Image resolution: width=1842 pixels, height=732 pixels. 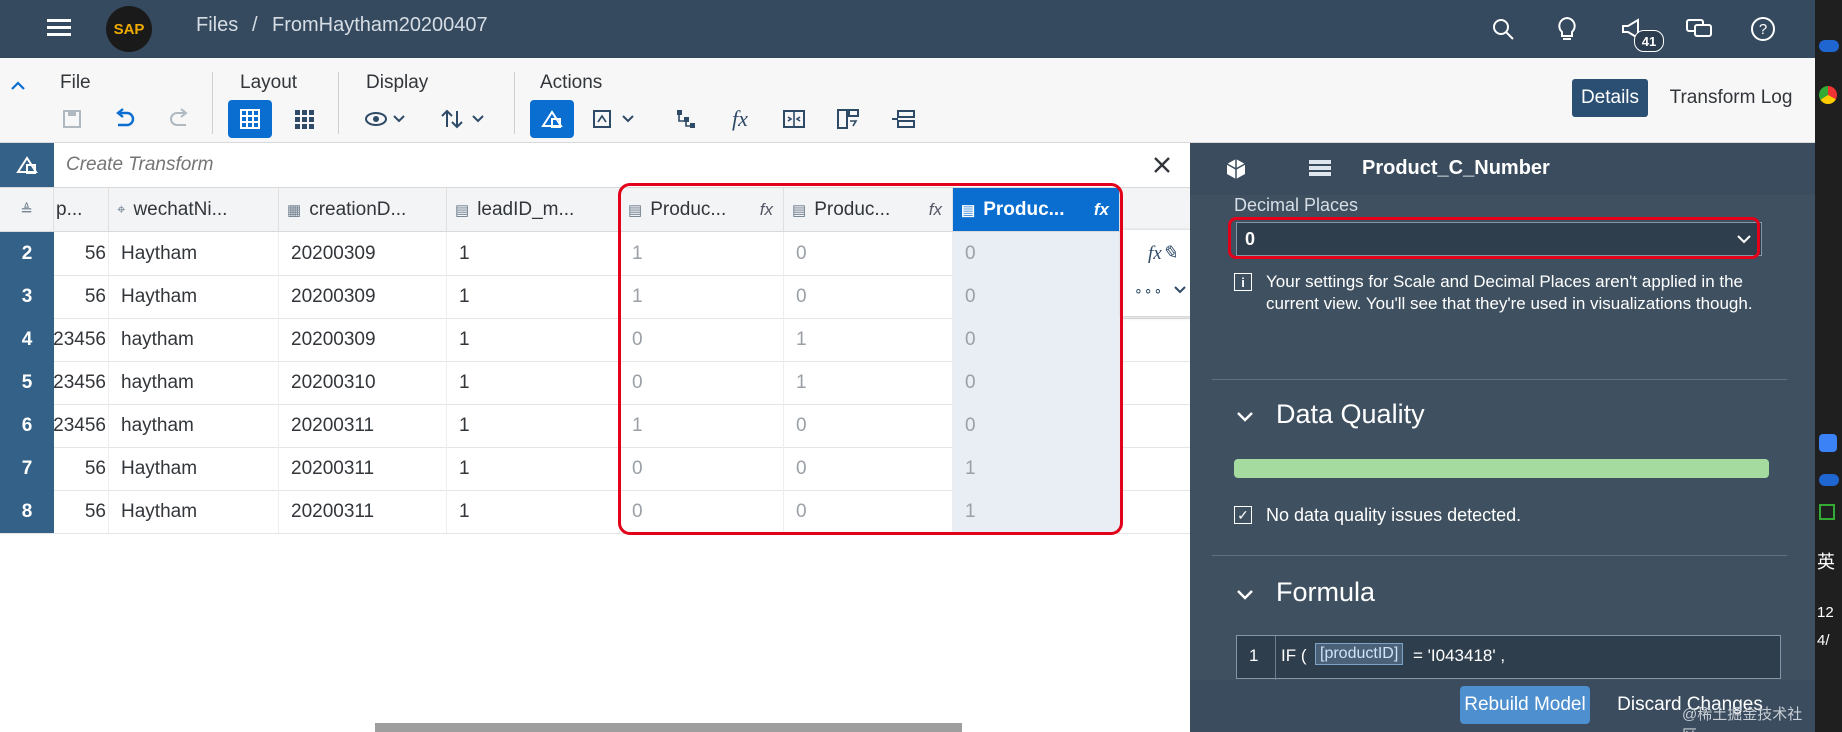 I want to click on table-row: 8 56 Haytham 20200311 1 0 0 1, so click(x=595, y=512).